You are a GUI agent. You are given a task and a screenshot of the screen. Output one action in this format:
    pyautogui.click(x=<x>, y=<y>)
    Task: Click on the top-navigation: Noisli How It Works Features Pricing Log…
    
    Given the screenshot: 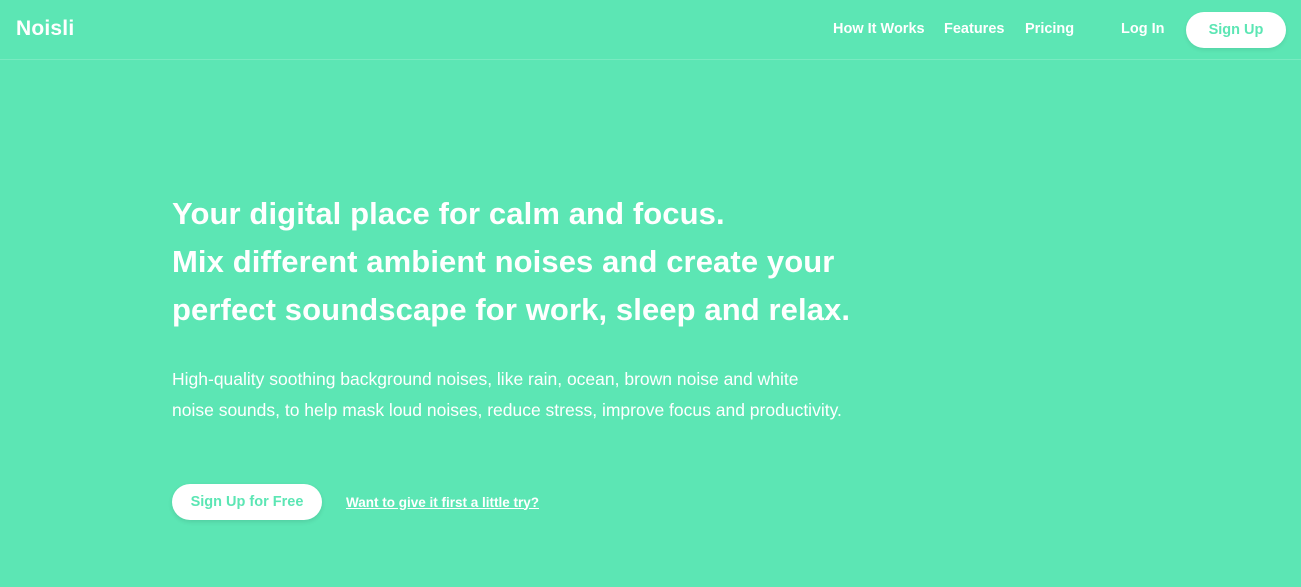 What is the action you would take?
    pyautogui.click(x=650, y=30)
    